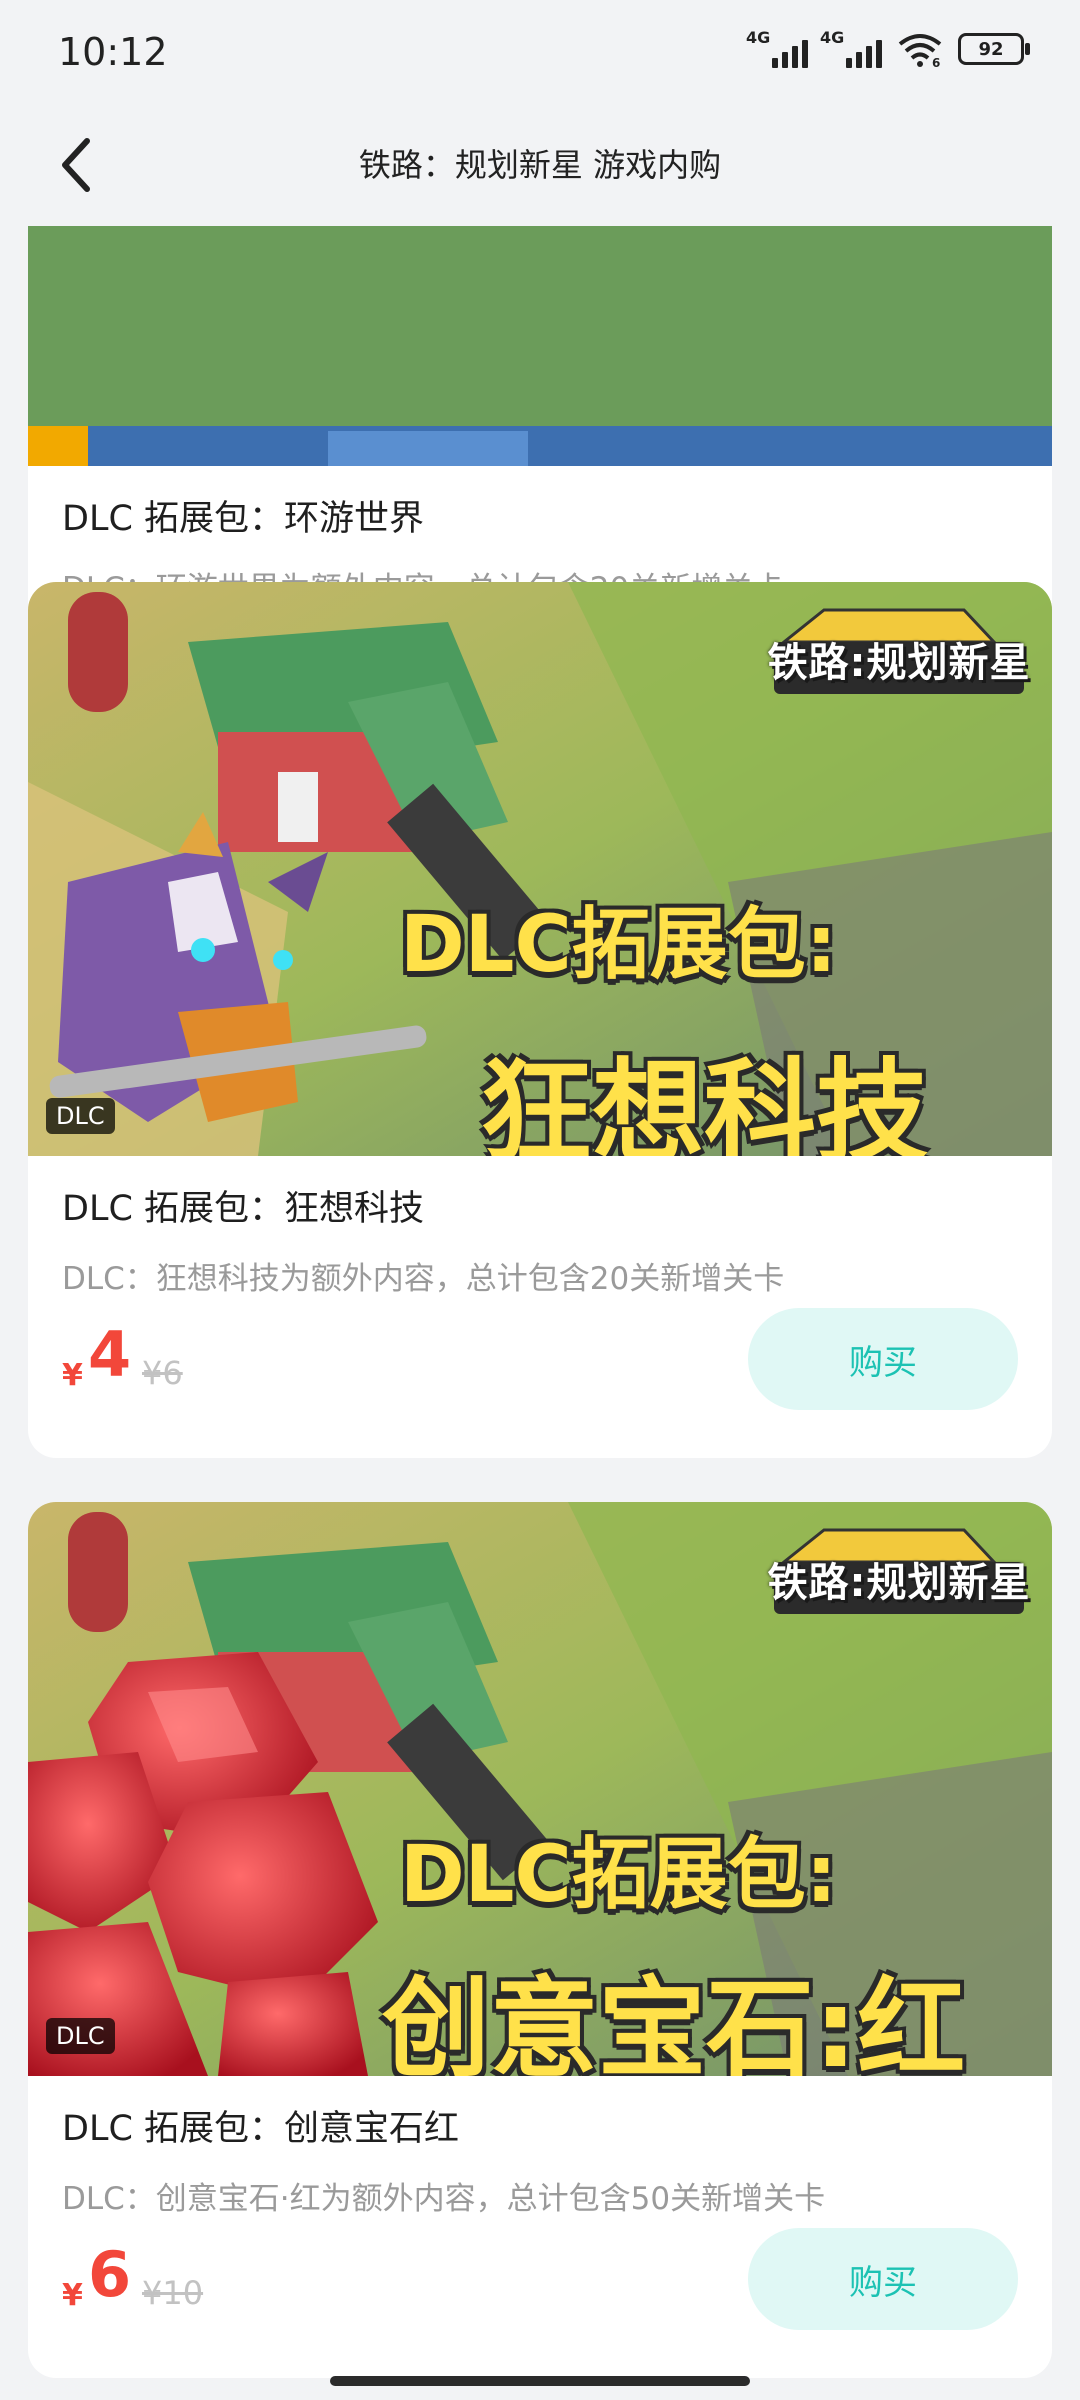  Describe the element at coordinates (704, 1102) in the screenshot. I see `banner-subheading: 狂想科技` at that location.